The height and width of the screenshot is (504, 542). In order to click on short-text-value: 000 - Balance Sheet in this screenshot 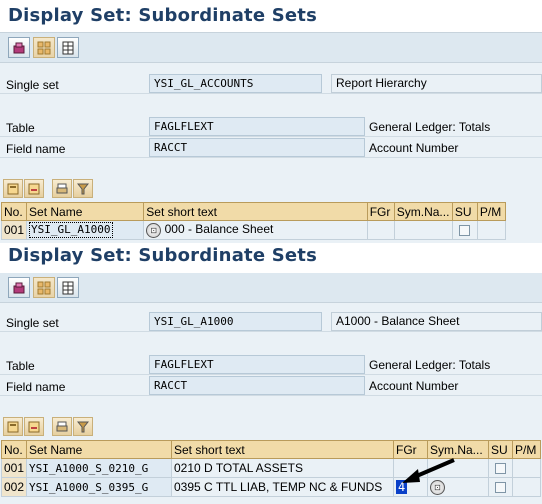, I will do `click(219, 229)`.